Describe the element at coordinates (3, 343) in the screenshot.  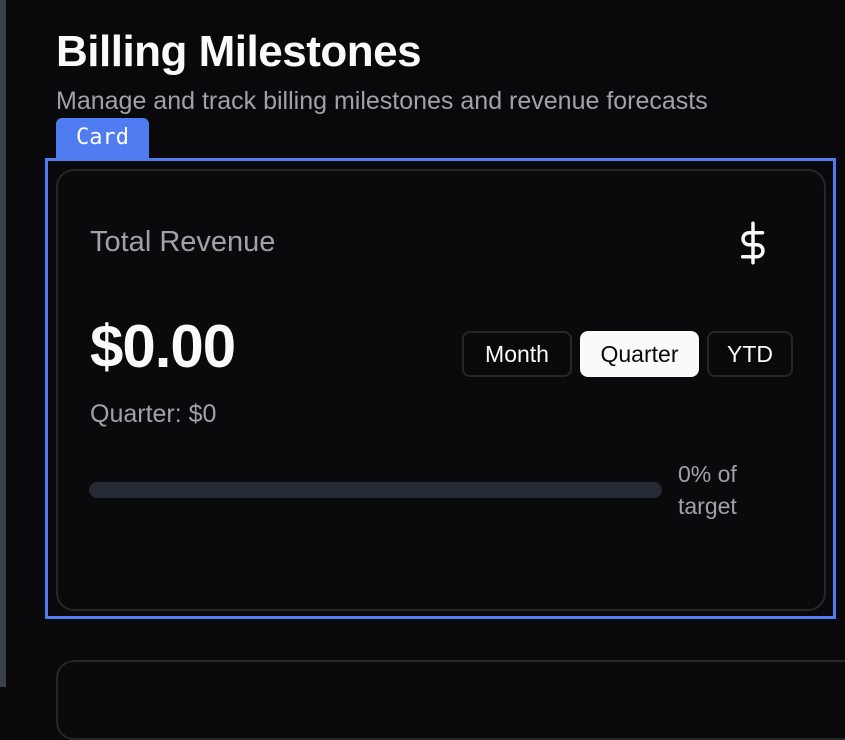
I see `left-sidebar-edge` at that location.